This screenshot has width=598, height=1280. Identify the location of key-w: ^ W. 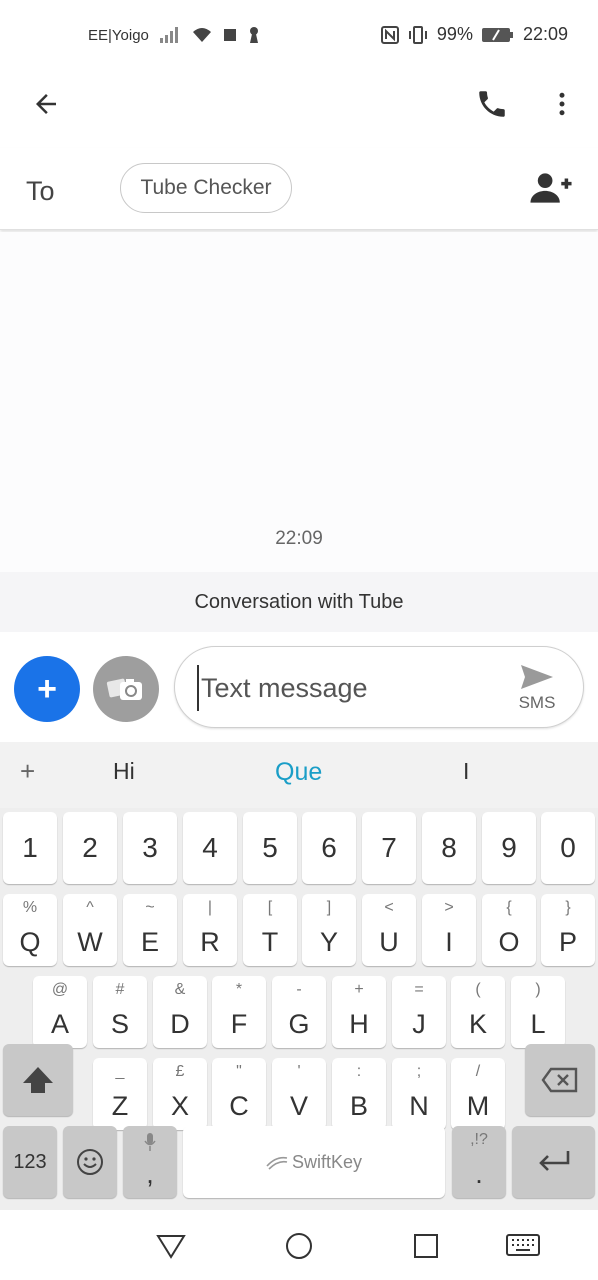
(90, 930).